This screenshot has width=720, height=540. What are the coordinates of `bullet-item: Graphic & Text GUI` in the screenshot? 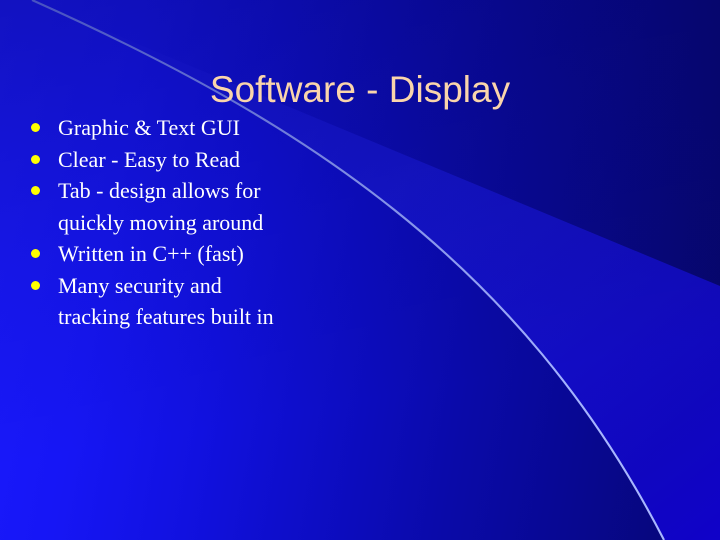 It's located at (158, 128).